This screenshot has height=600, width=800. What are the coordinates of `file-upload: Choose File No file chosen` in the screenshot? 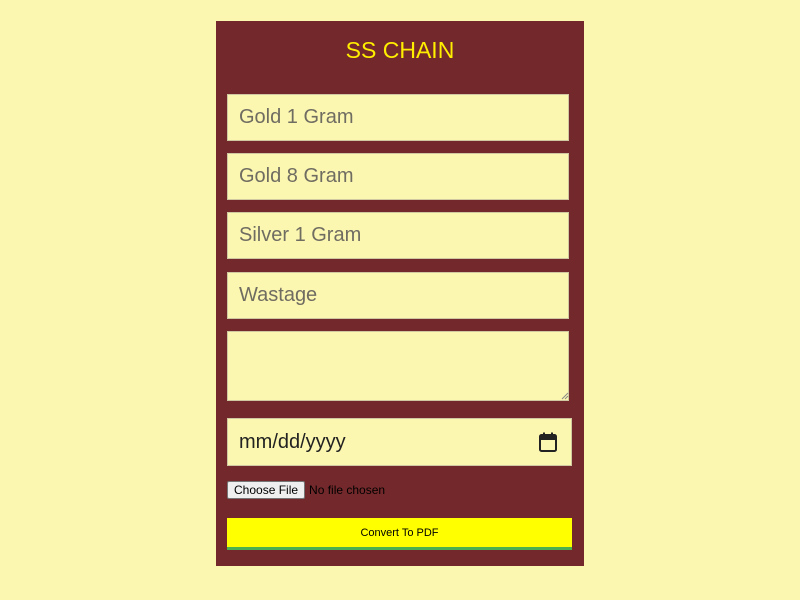 It's located at (306, 490).